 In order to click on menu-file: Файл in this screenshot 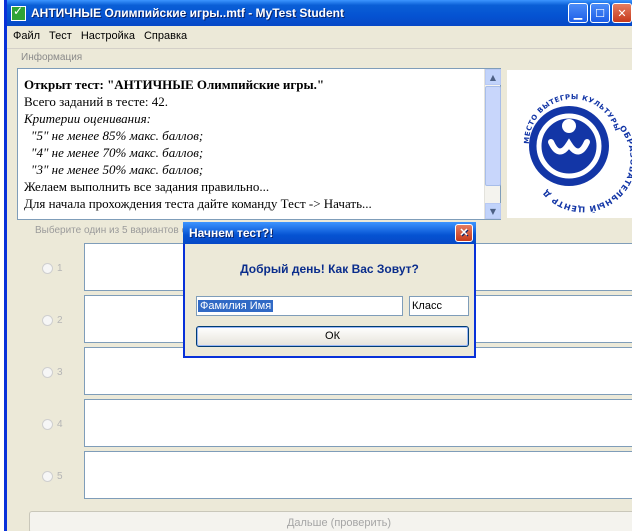, I will do `click(28, 36)`.